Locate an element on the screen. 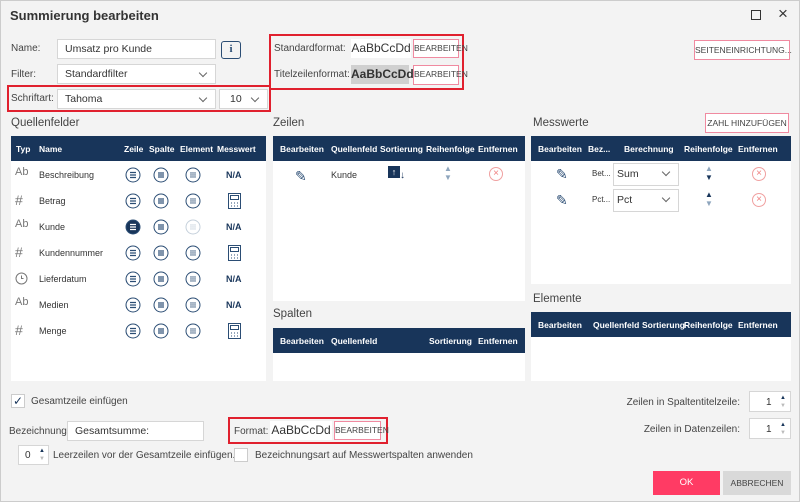 This screenshot has height=502, width=800. blank-rows-spinner: 0 ▲ ▼ is located at coordinates (33, 455).